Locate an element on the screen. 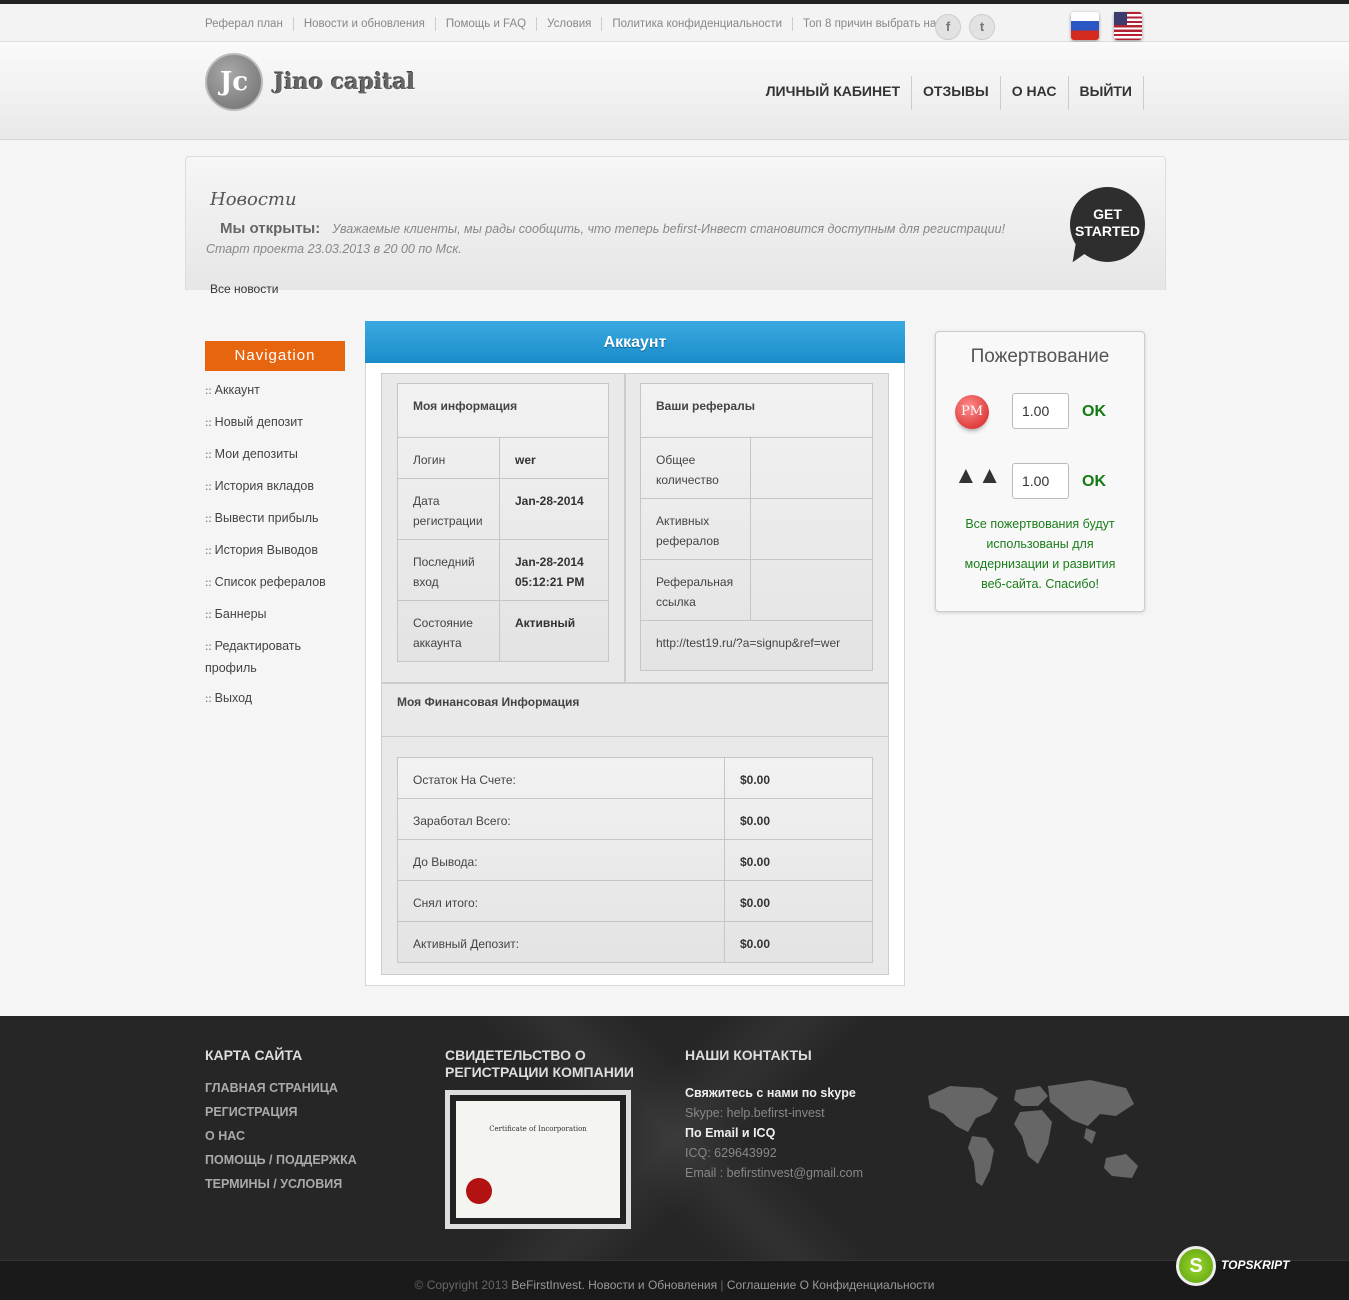  table-row-label: Снял итого: is located at coordinates (561, 901).